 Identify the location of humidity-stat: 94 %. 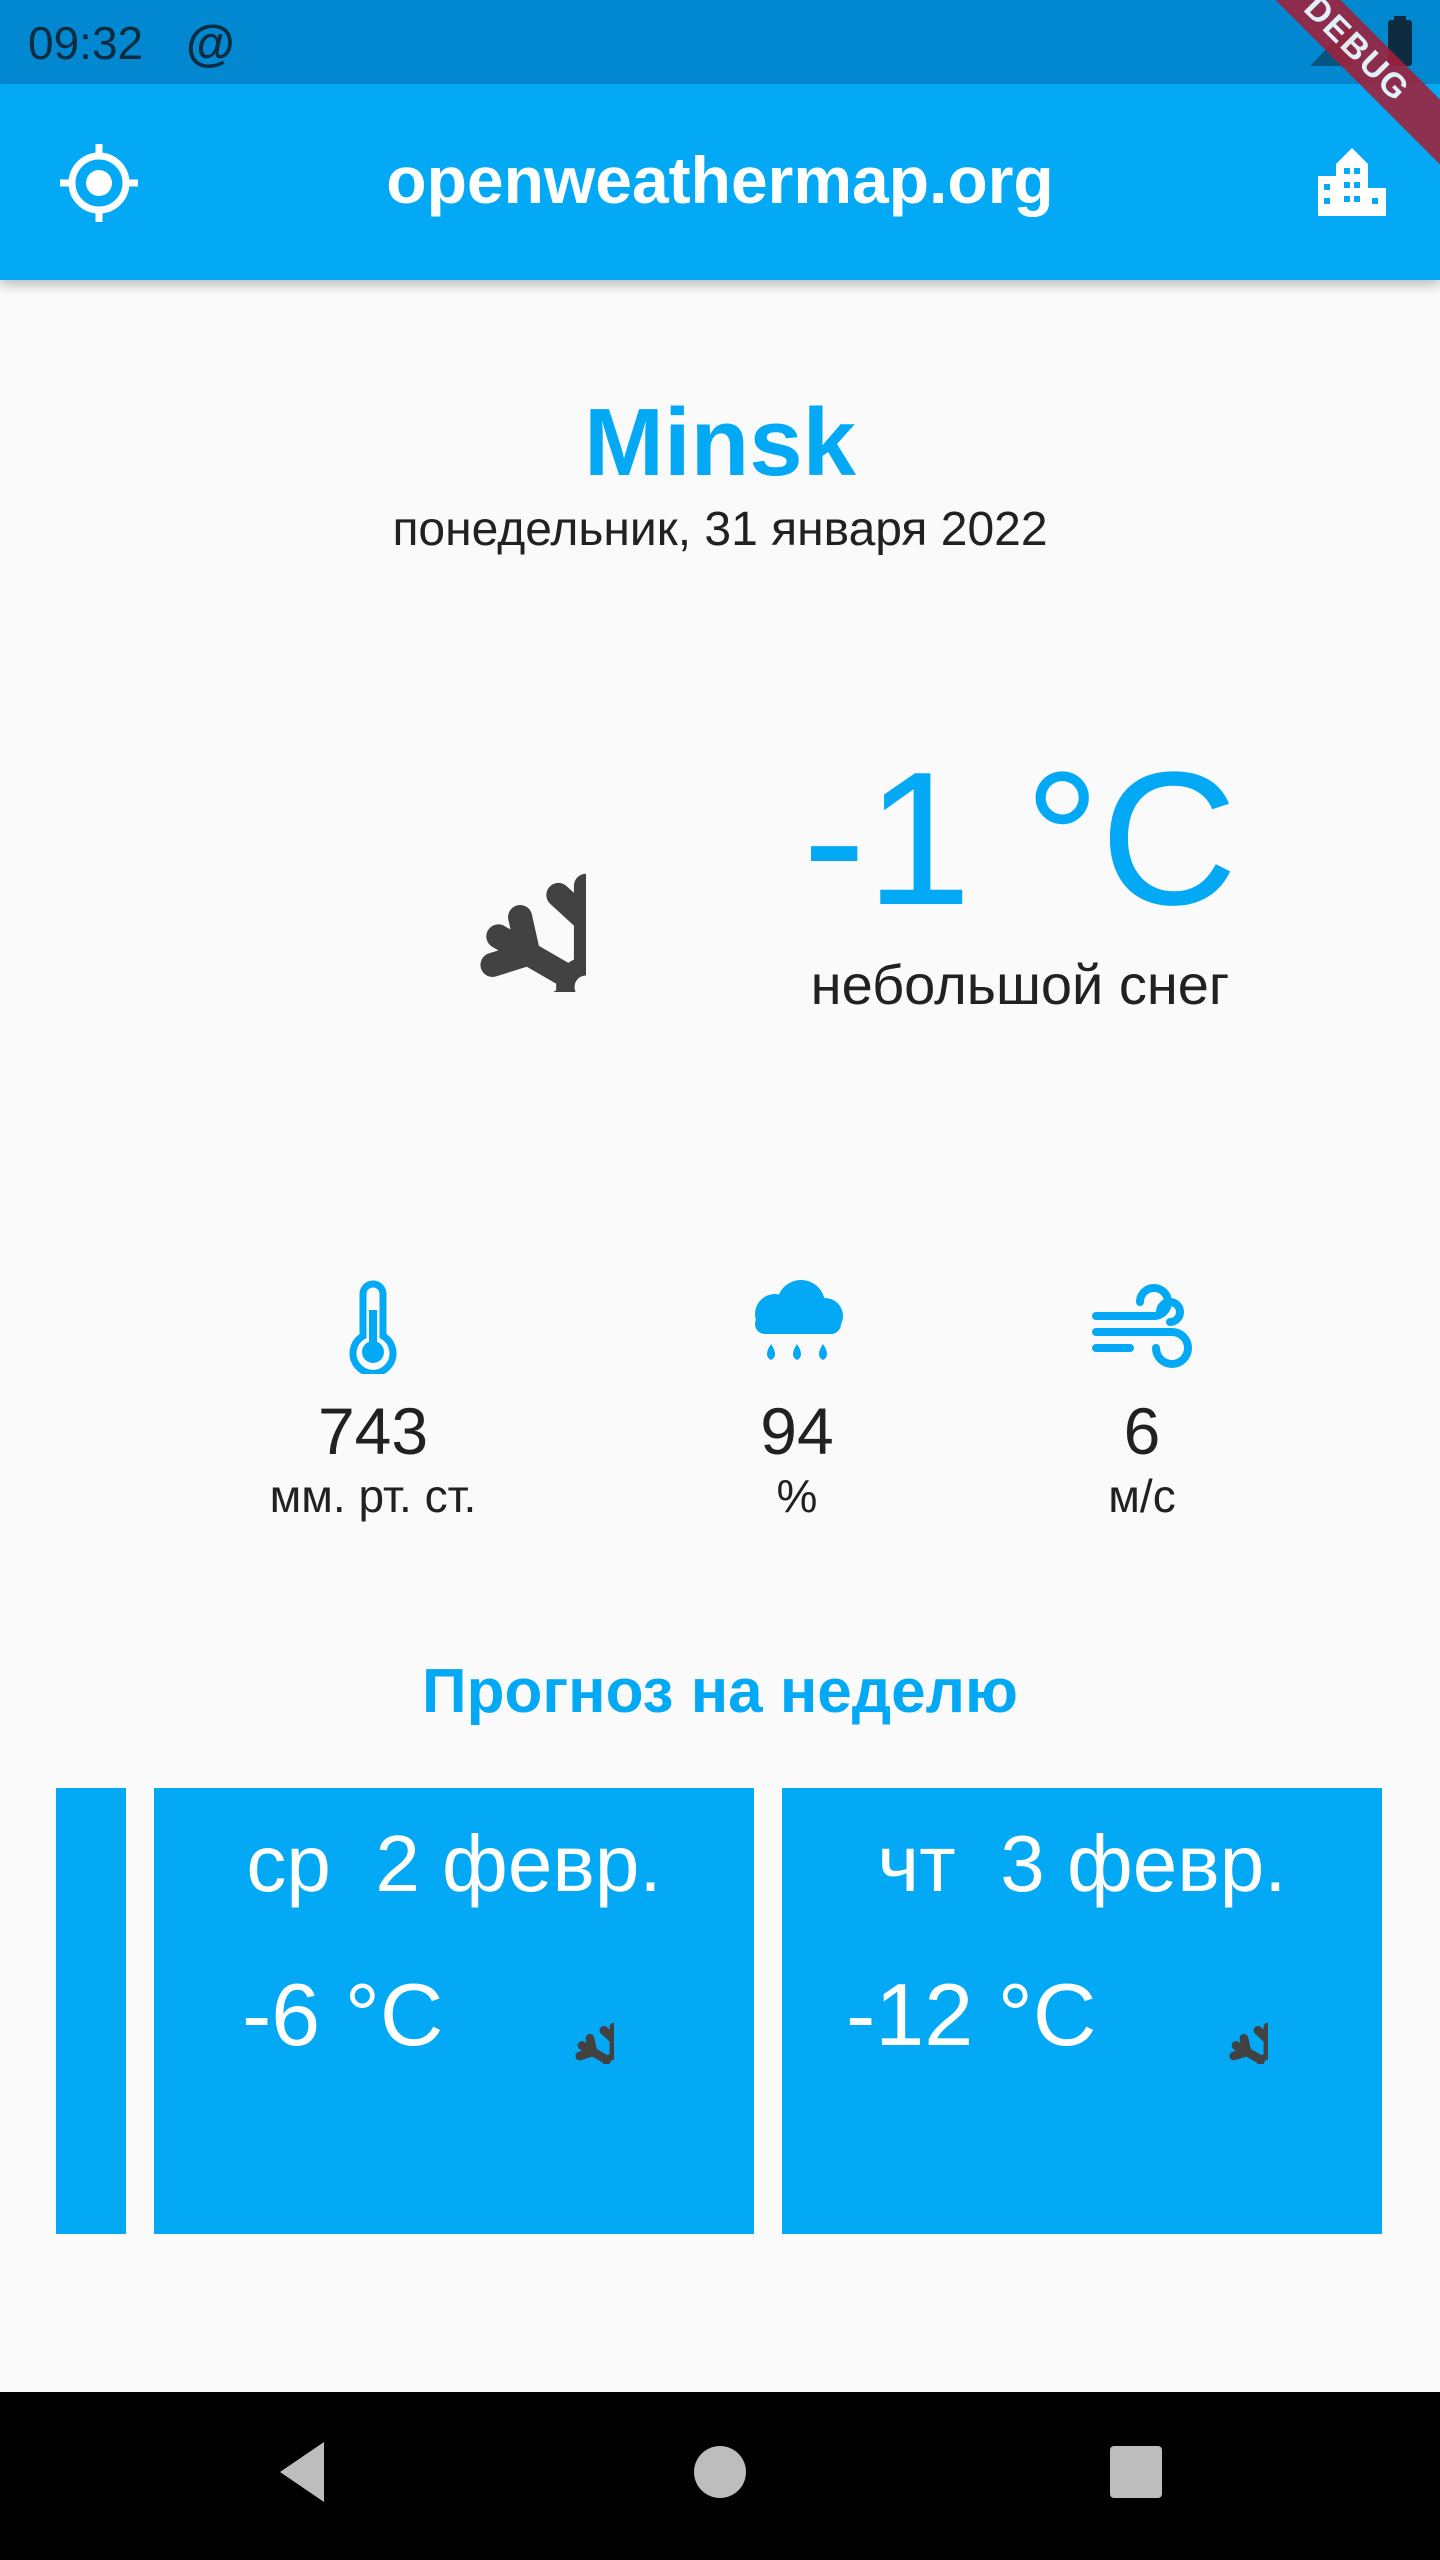
(797, 1402).